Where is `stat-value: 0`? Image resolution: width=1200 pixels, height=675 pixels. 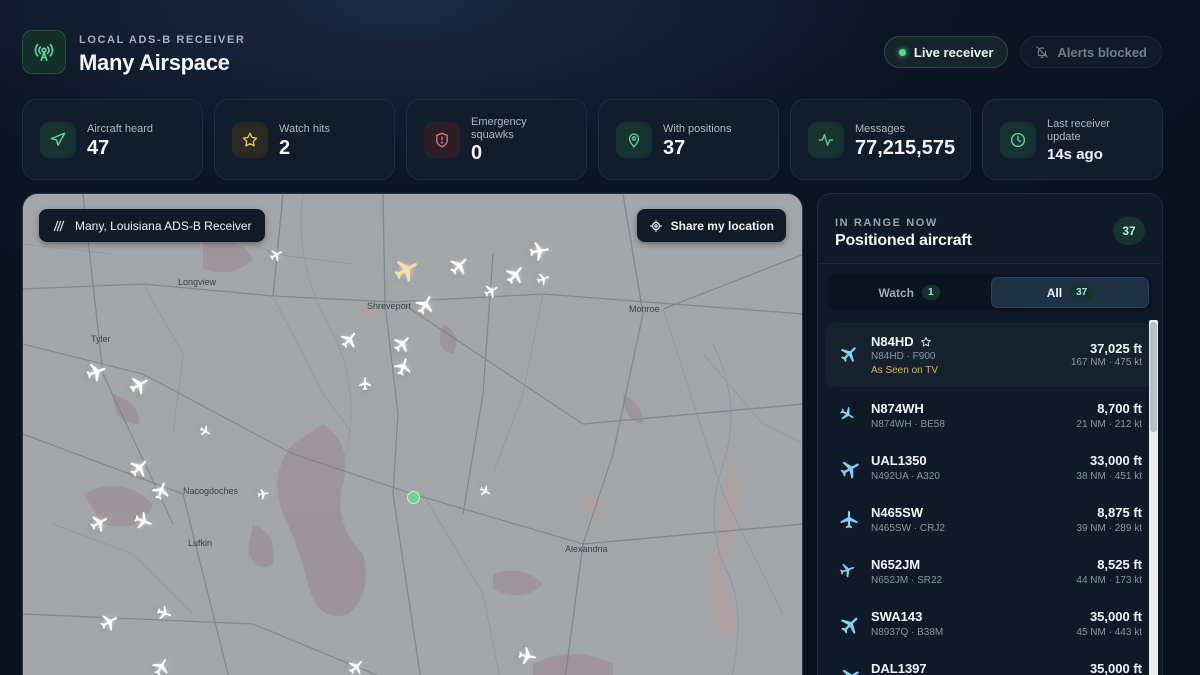
stat-value: 0 is located at coordinates (477, 153).